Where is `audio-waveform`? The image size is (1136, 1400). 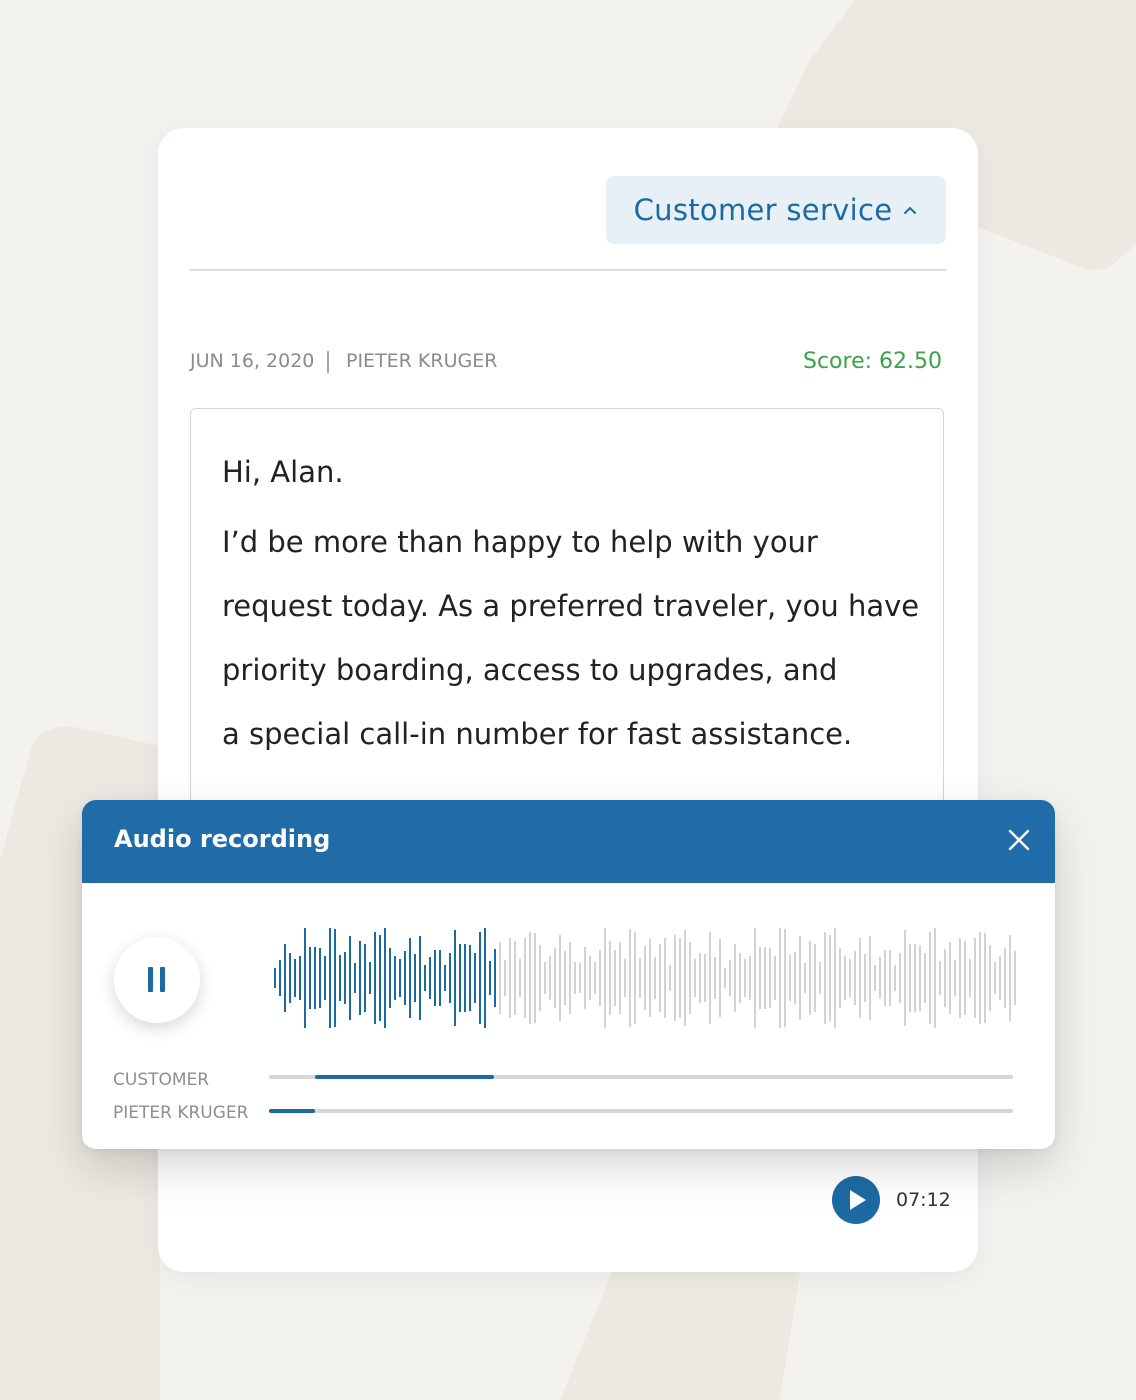
audio-waveform is located at coordinates (647, 978).